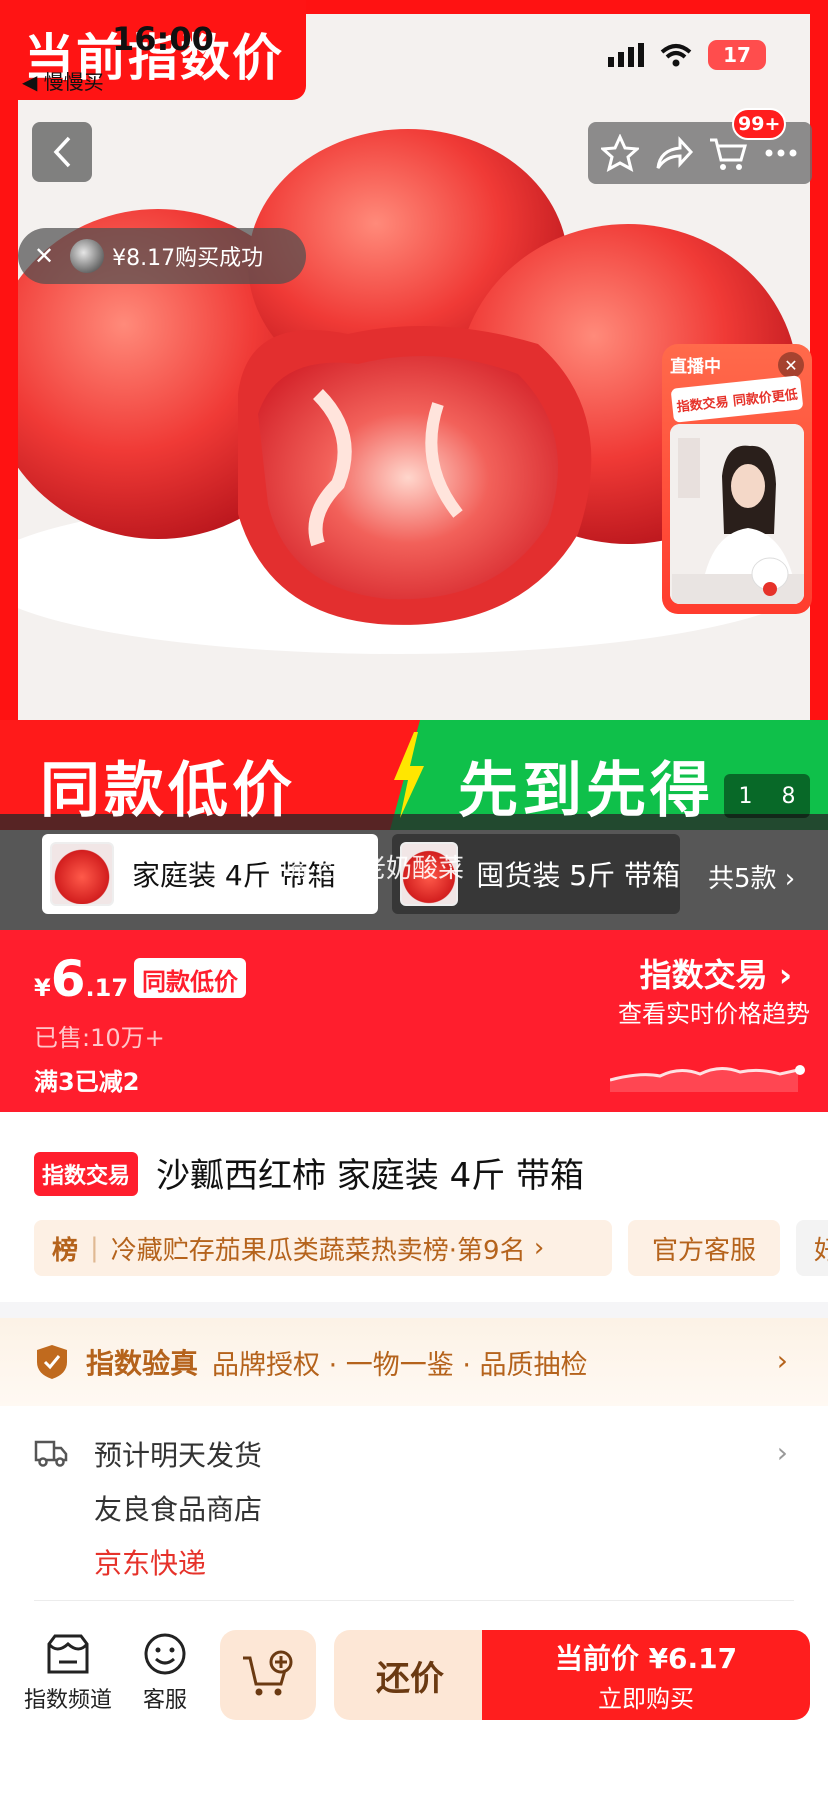 This screenshot has width=828, height=1795. I want to click on gallery-total-pages: 8, so click(788, 796).